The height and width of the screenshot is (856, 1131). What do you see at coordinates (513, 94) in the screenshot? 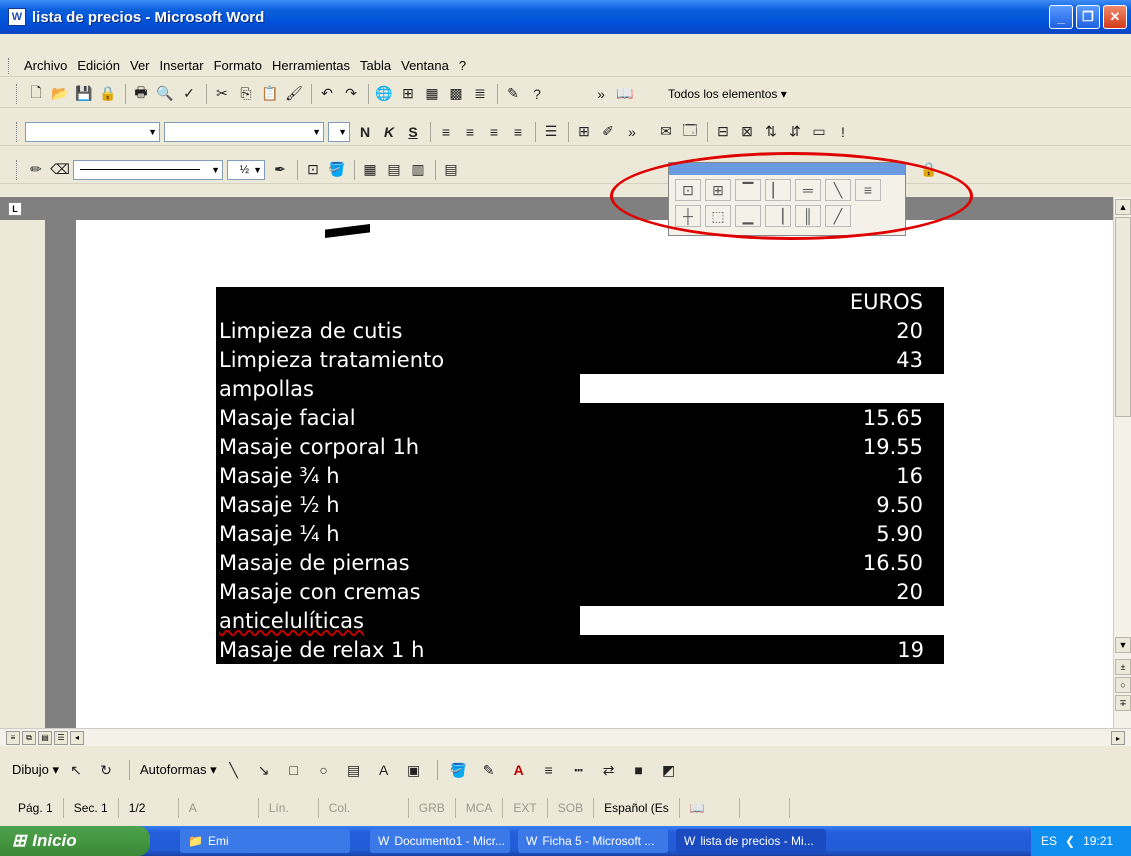
I see `drawing-icon: ✎` at bounding box center [513, 94].